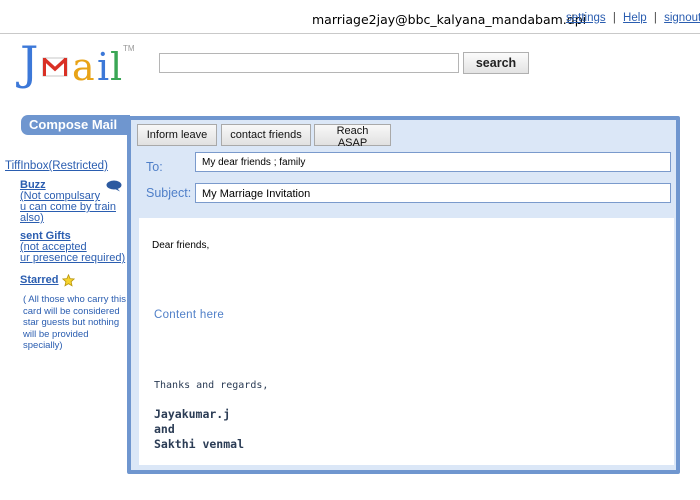  I want to click on search-input, so click(309, 63).